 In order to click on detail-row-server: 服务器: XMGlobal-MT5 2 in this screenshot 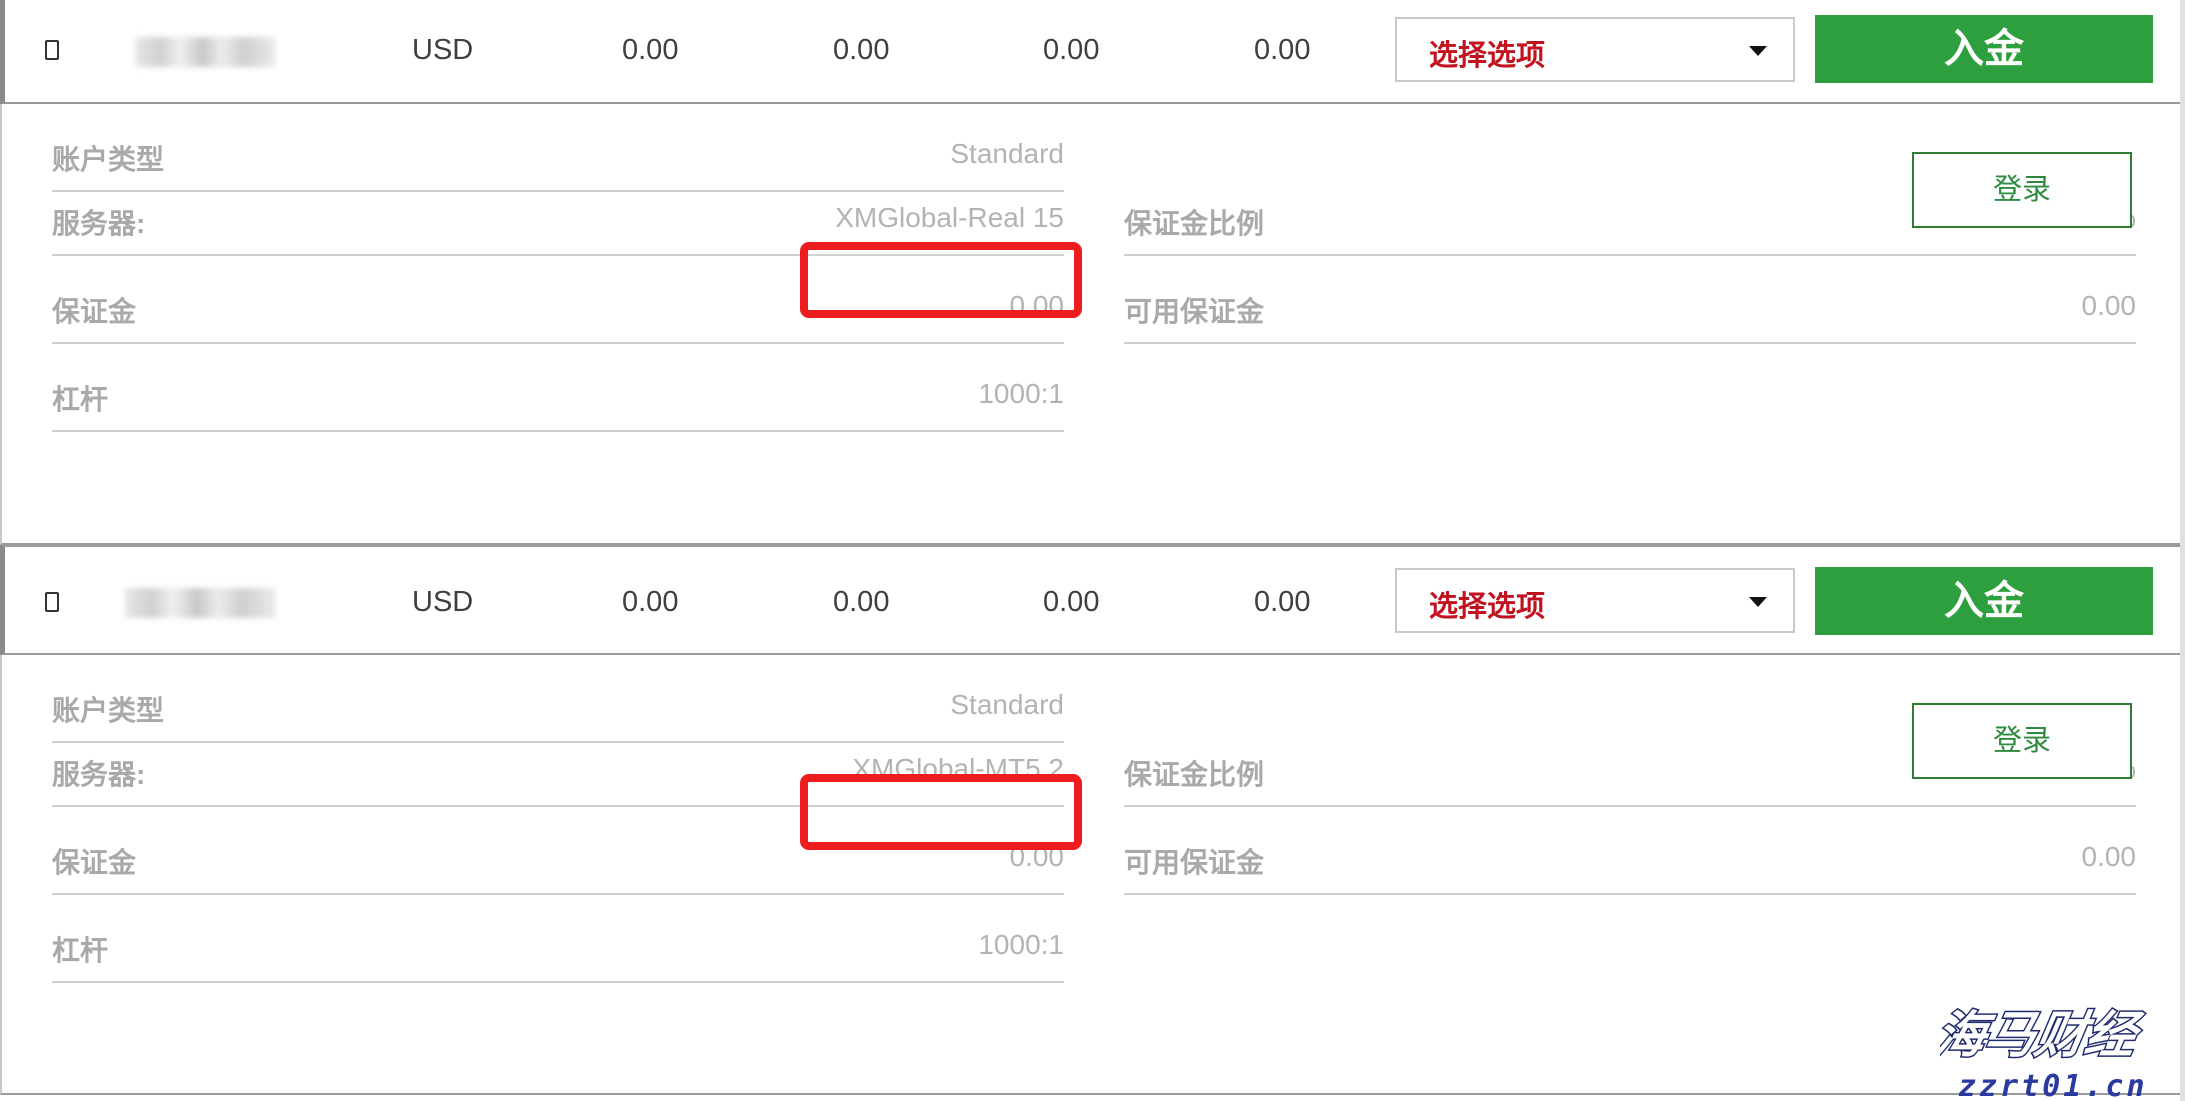, I will do `click(558, 763)`.